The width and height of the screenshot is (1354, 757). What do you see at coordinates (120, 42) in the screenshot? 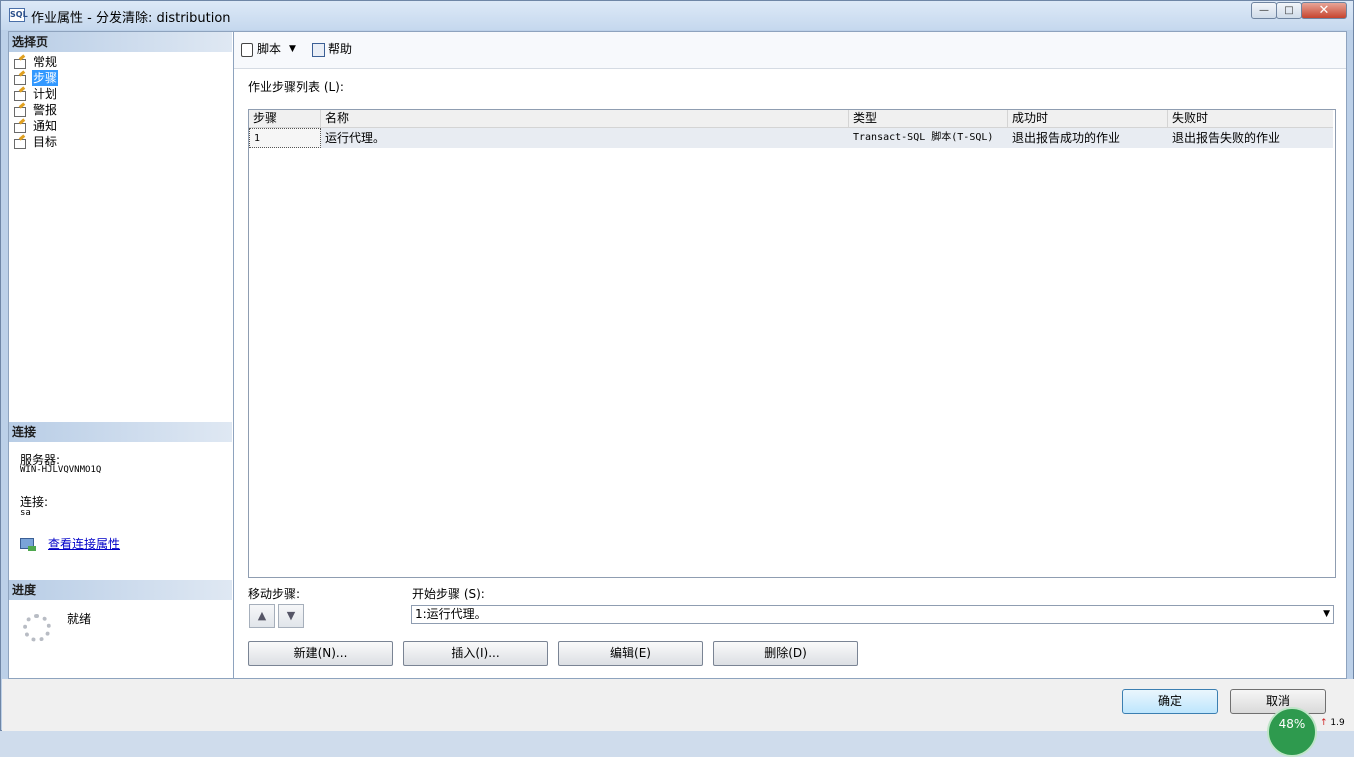
I see `select-page-header: 选择页` at bounding box center [120, 42].